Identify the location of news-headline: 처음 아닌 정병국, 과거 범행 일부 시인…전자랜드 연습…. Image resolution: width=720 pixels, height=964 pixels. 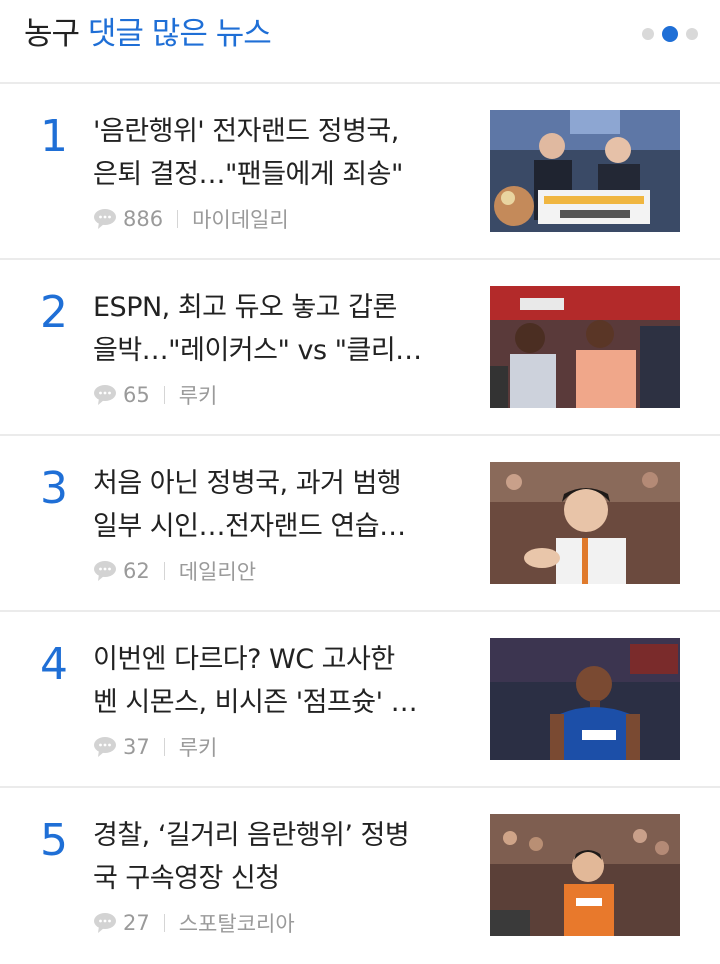
(278, 505).